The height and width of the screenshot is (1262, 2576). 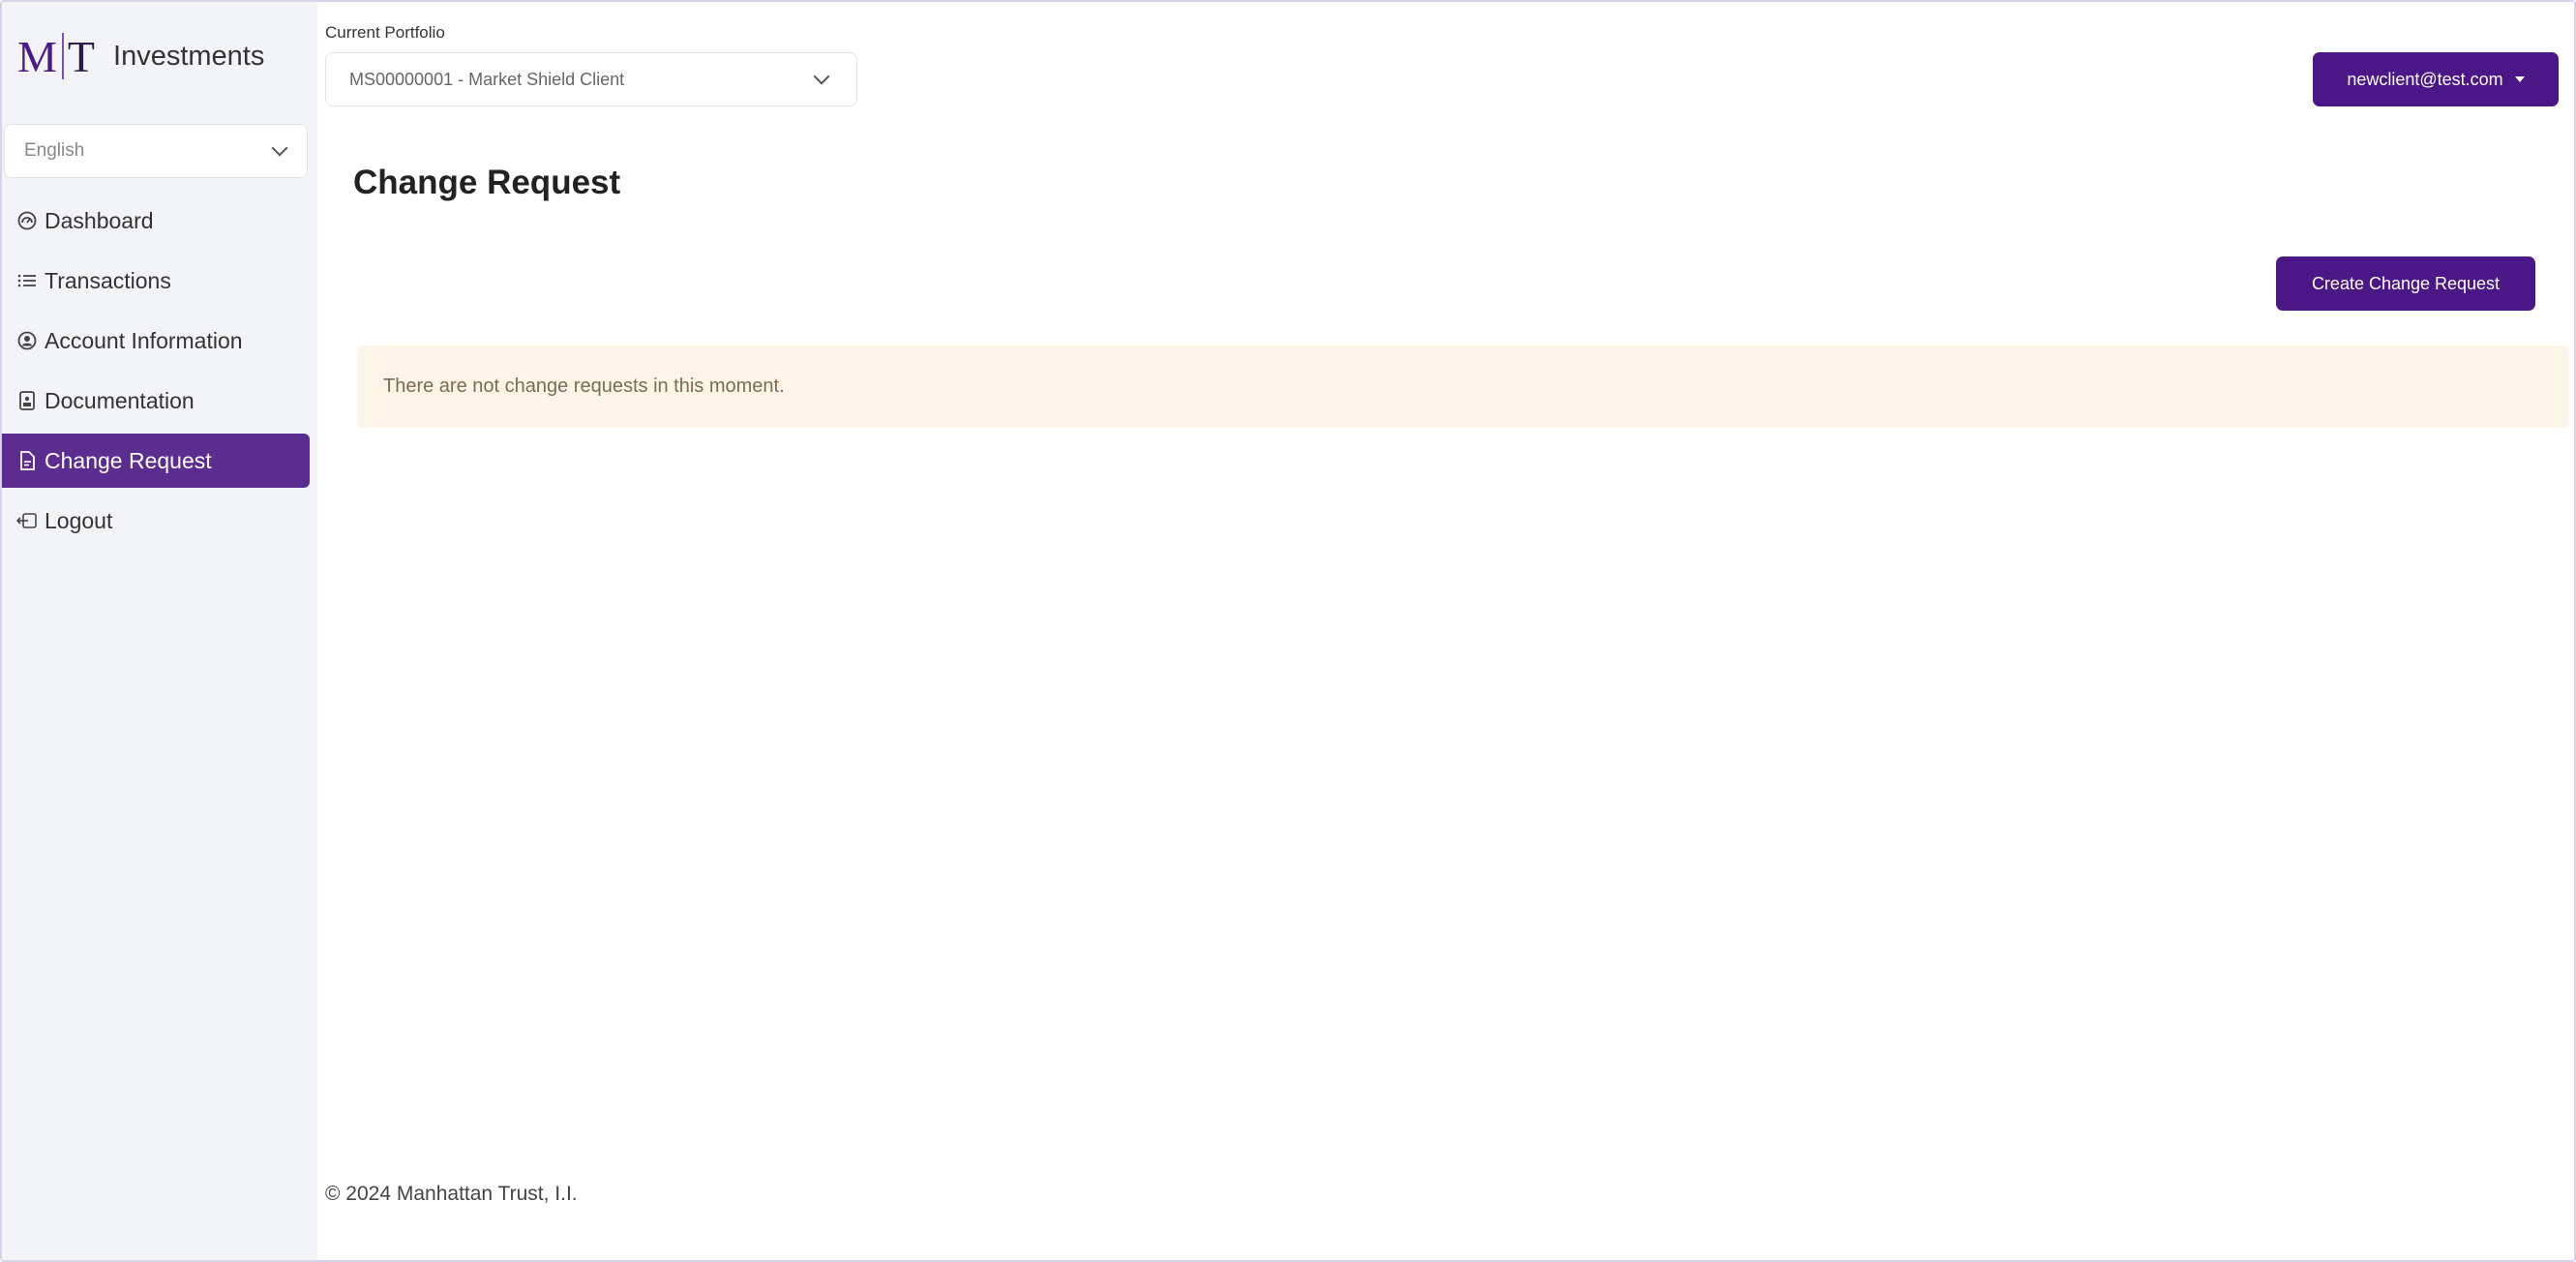 I want to click on language-select: English, so click(x=156, y=151).